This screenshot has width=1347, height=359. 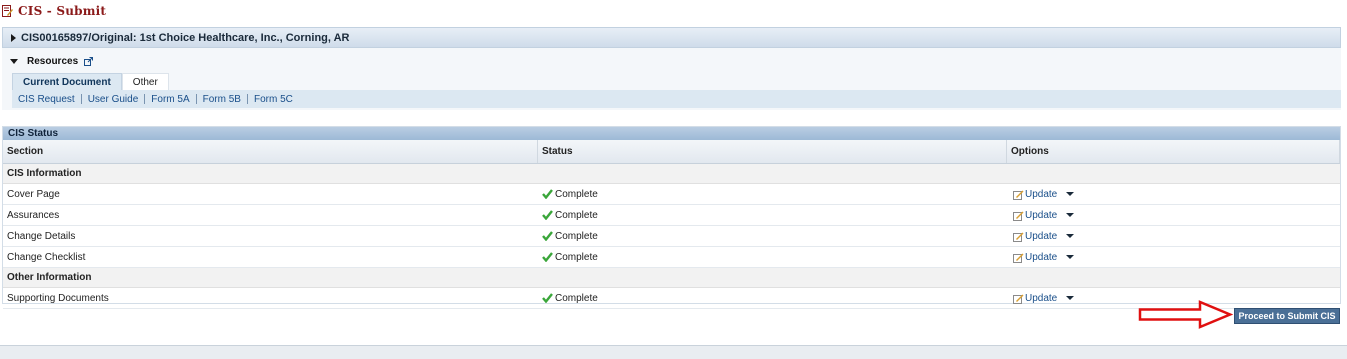 I want to click on panel-title: CIS Status, so click(x=671, y=133).